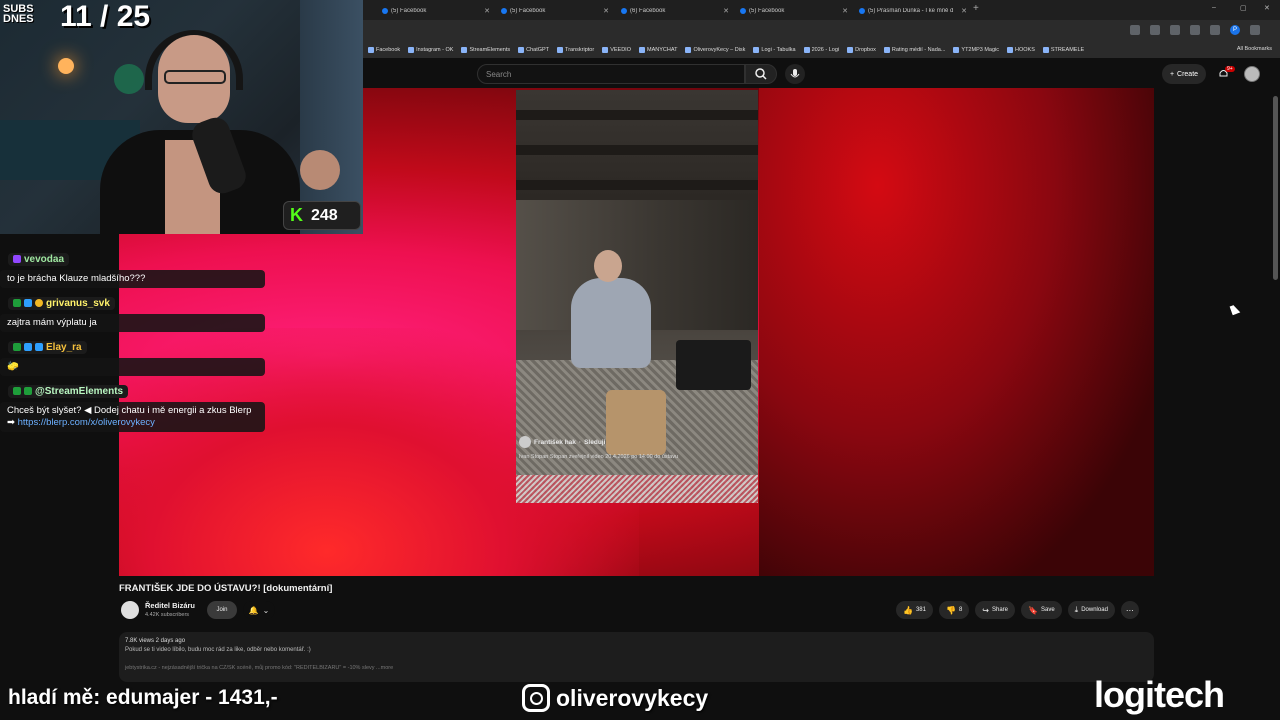 The width and height of the screenshot is (1280, 720). What do you see at coordinates (795, 74) in the screenshot?
I see `voice-search-button` at bounding box center [795, 74].